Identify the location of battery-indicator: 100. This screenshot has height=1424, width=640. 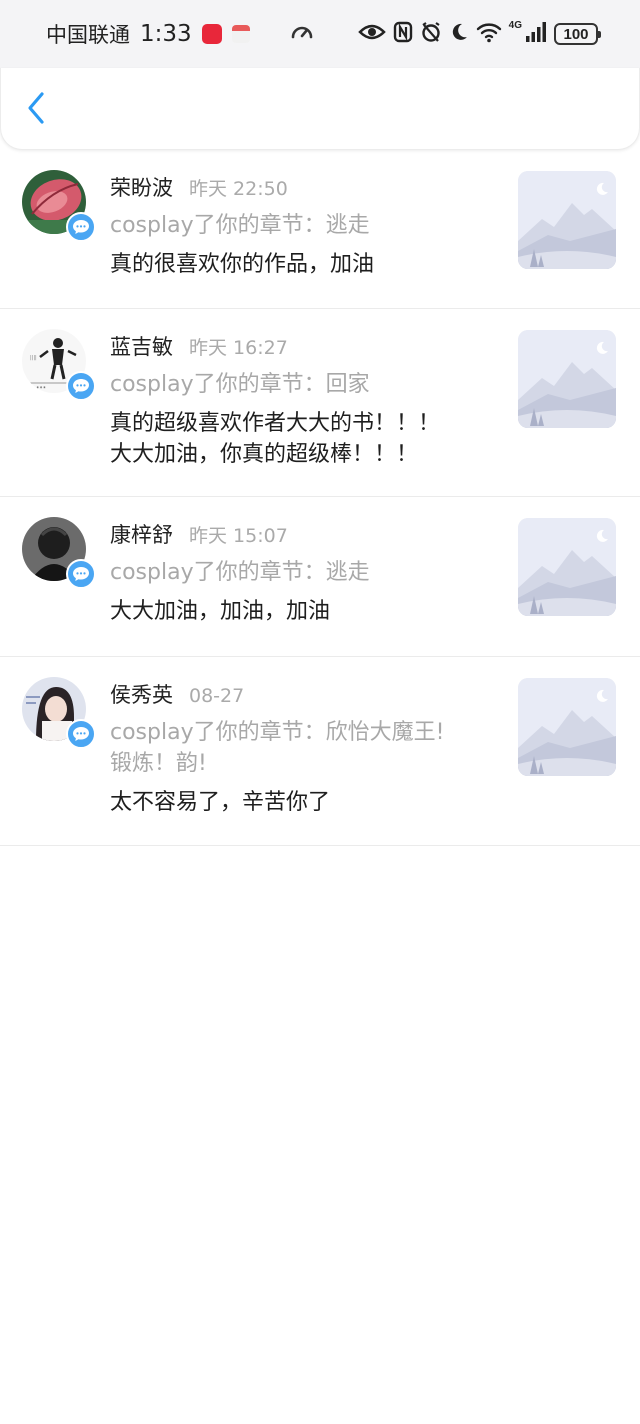
(577, 34).